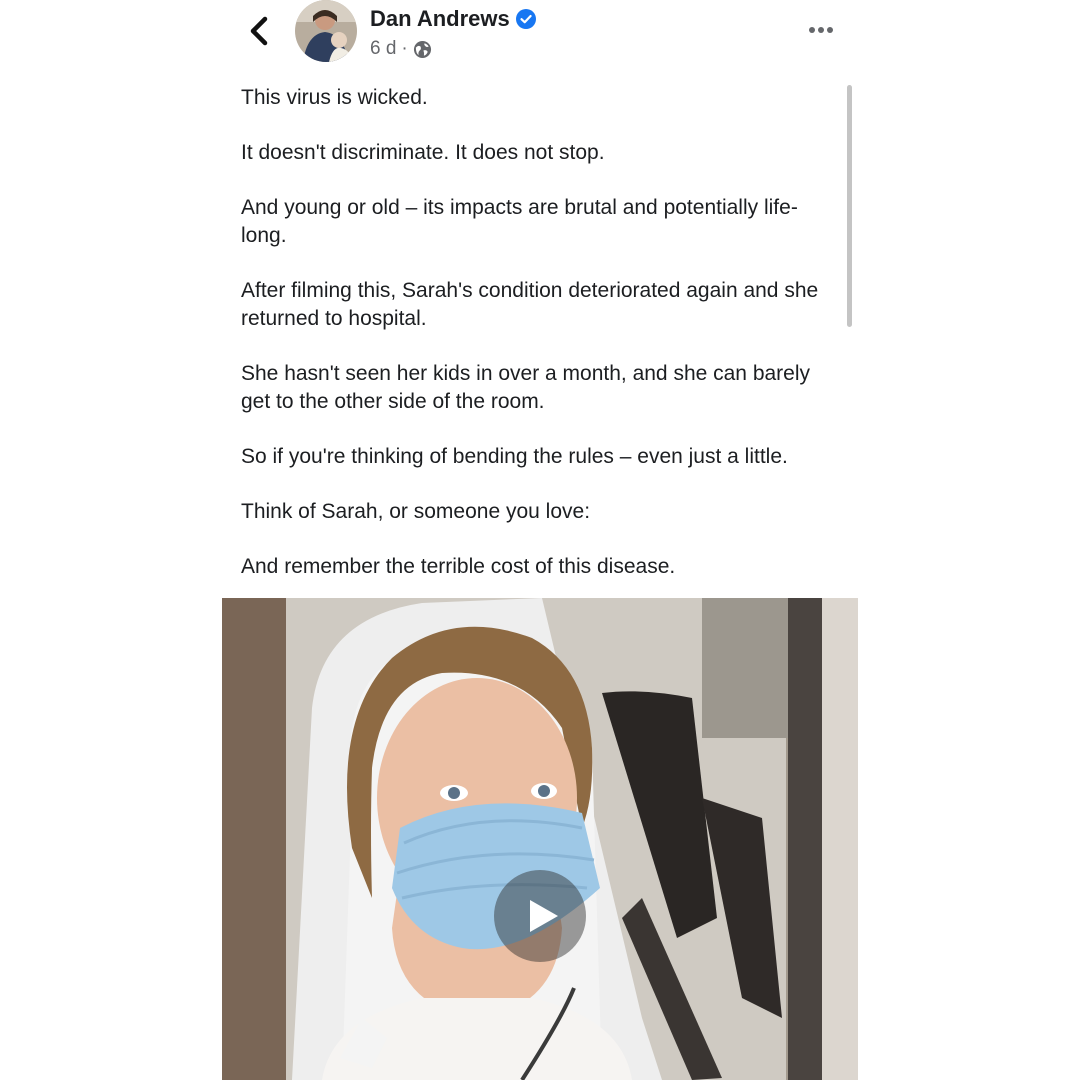  I want to click on author-row: Dan Andrews, so click(453, 19).